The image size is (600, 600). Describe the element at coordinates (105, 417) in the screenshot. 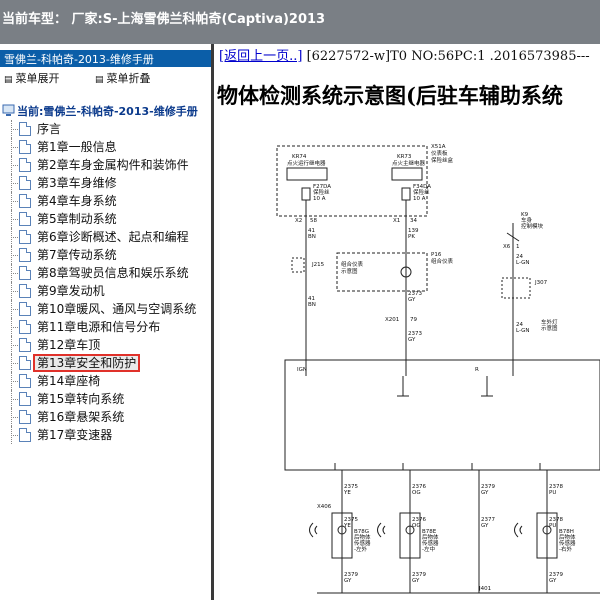

I see `tree-item: 第16章悬架系统` at that location.